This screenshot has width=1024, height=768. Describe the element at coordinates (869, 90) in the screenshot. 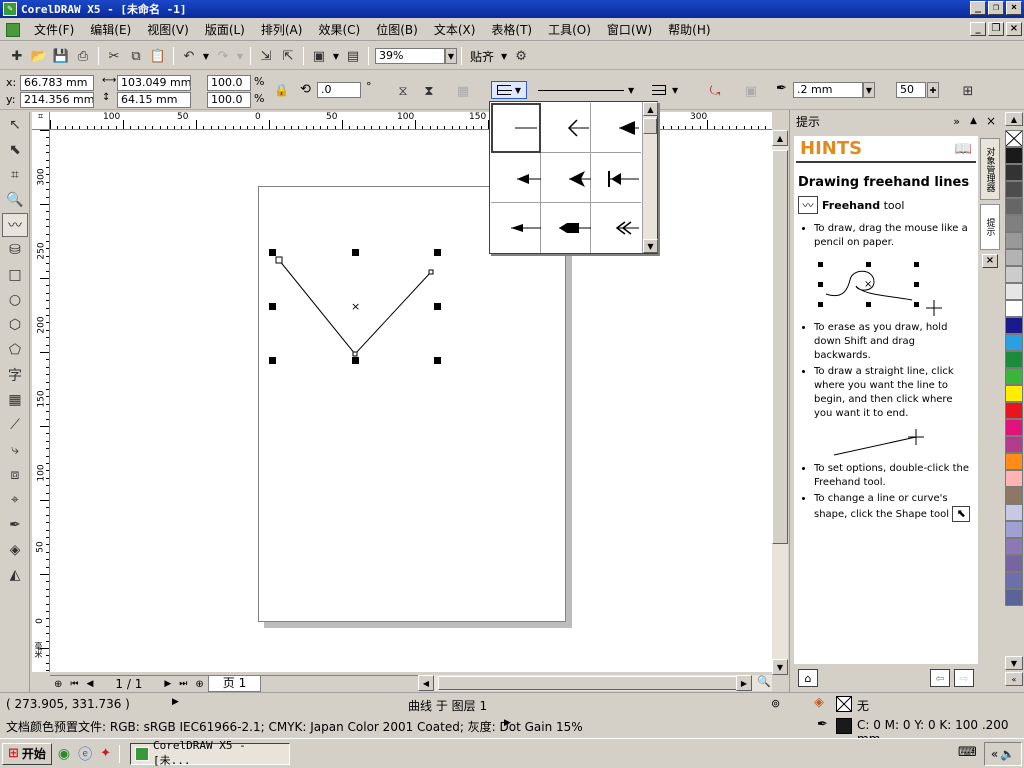

I see `outline-width-dropdown-icon: ▼` at that location.